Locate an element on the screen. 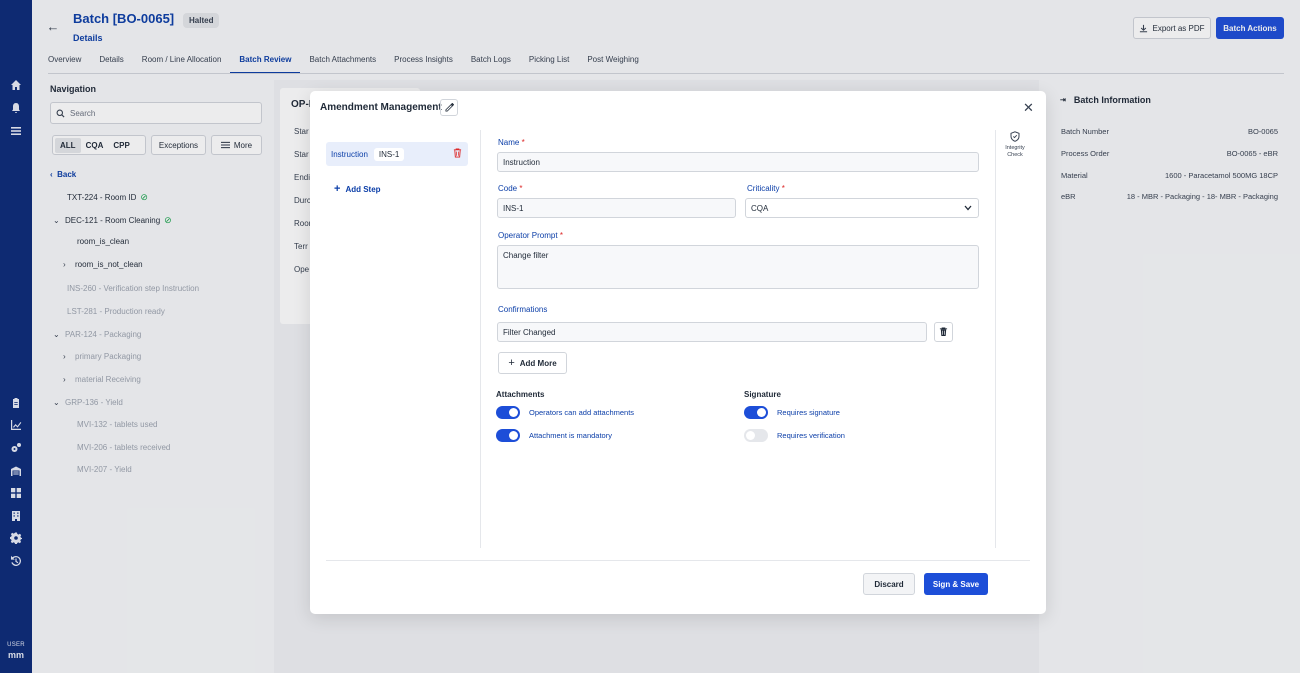  name-label: Name * is located at coordinates (511, 142).